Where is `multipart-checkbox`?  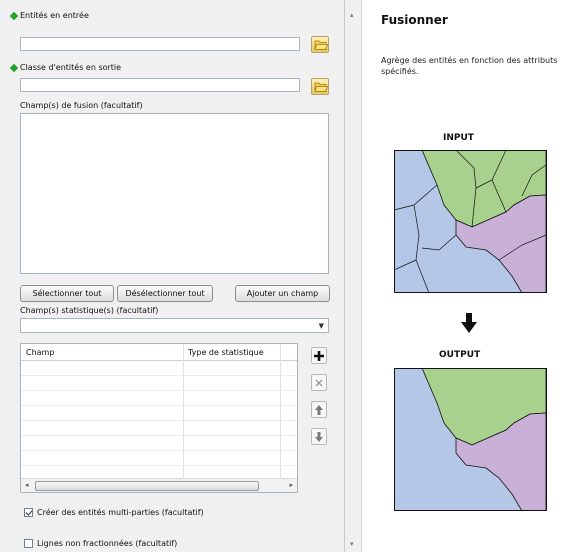 multipart-checkbox is located at coordinates (28, 512).